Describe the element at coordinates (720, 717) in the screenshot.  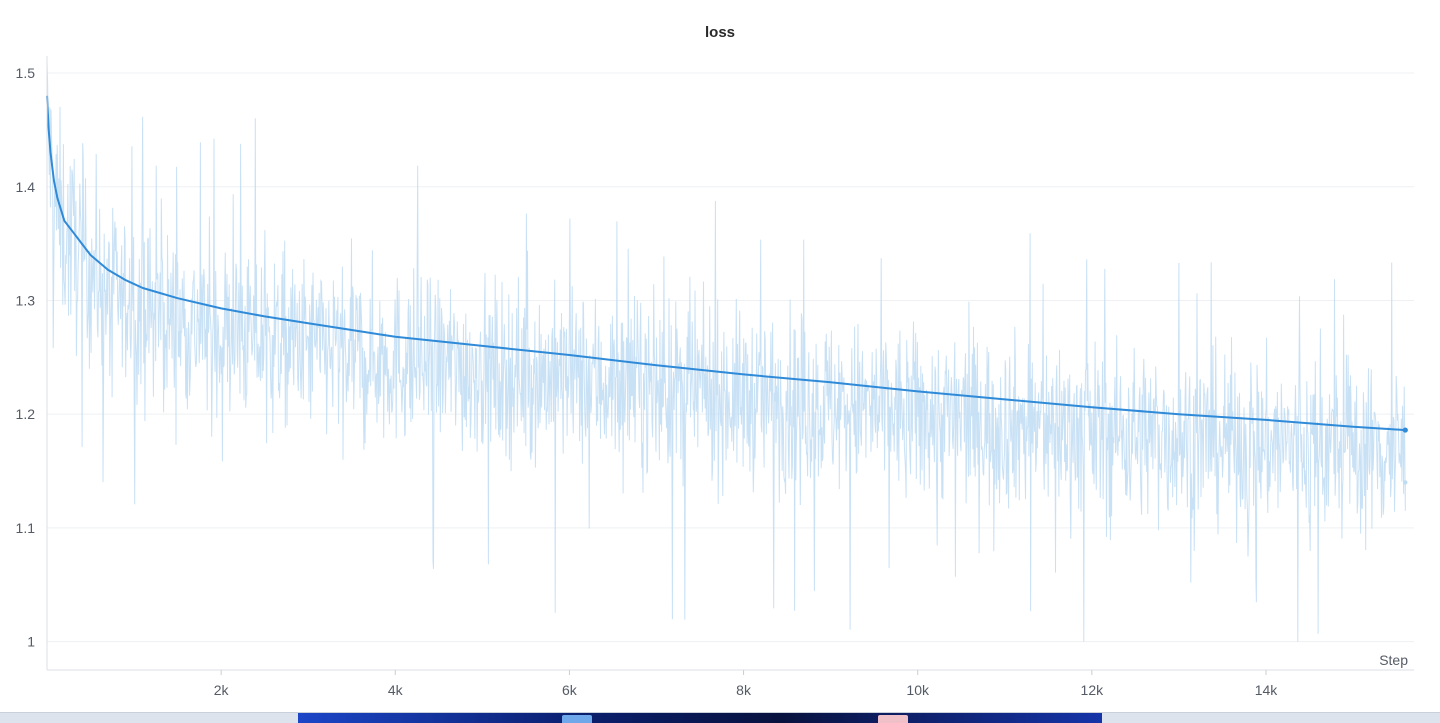
I see `taskbar` at that location.